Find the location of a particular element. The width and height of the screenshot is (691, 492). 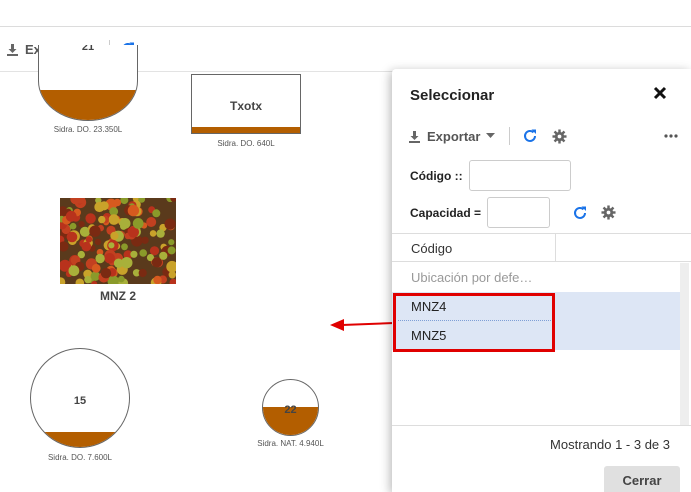

codigo-filter-input is located at coordinates (519, 175).